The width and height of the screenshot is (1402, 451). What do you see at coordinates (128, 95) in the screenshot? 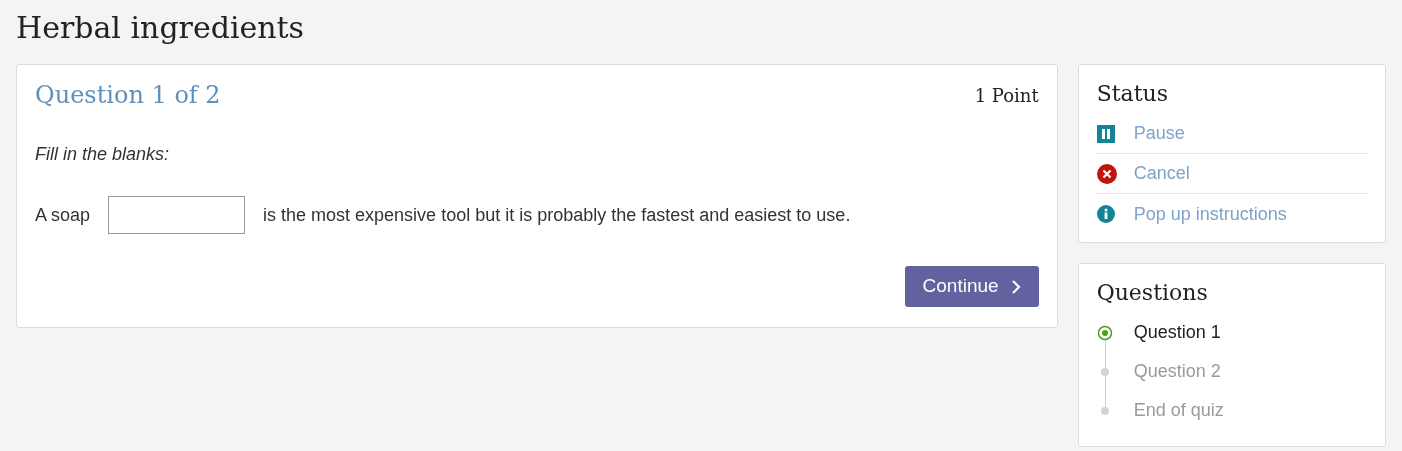
I see `question-heading: Question 1 of 2` at bounding box center [128, 95].